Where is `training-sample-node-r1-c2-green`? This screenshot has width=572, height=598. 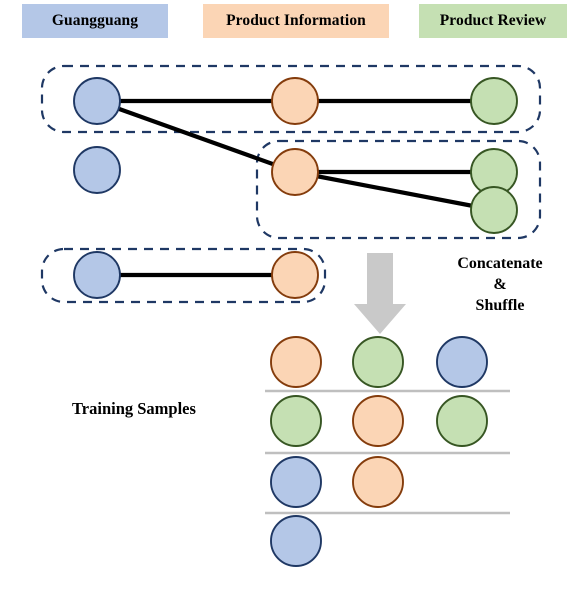
training-sample-node-r1-c2-green is located at coordinates (378, 362).